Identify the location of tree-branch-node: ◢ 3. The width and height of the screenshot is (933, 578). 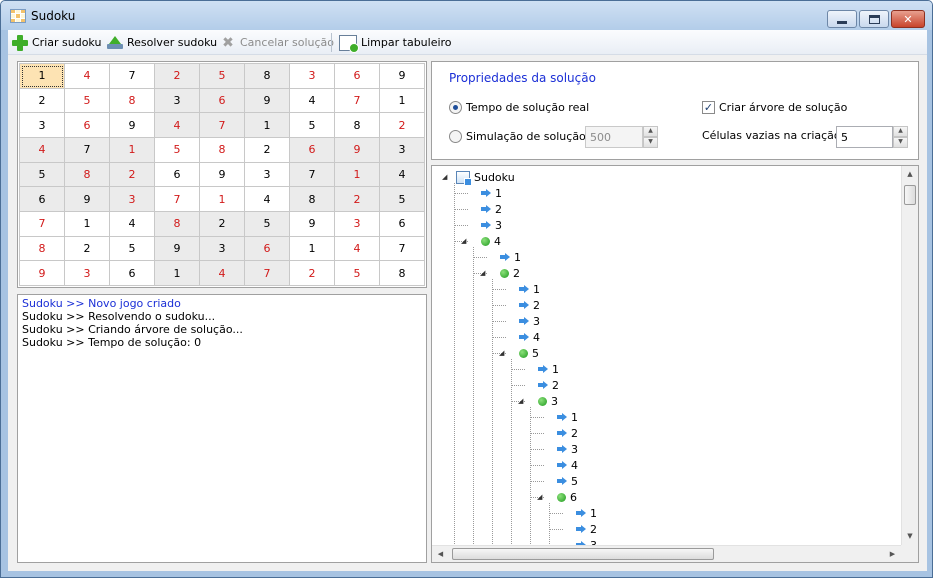
(538, 401).